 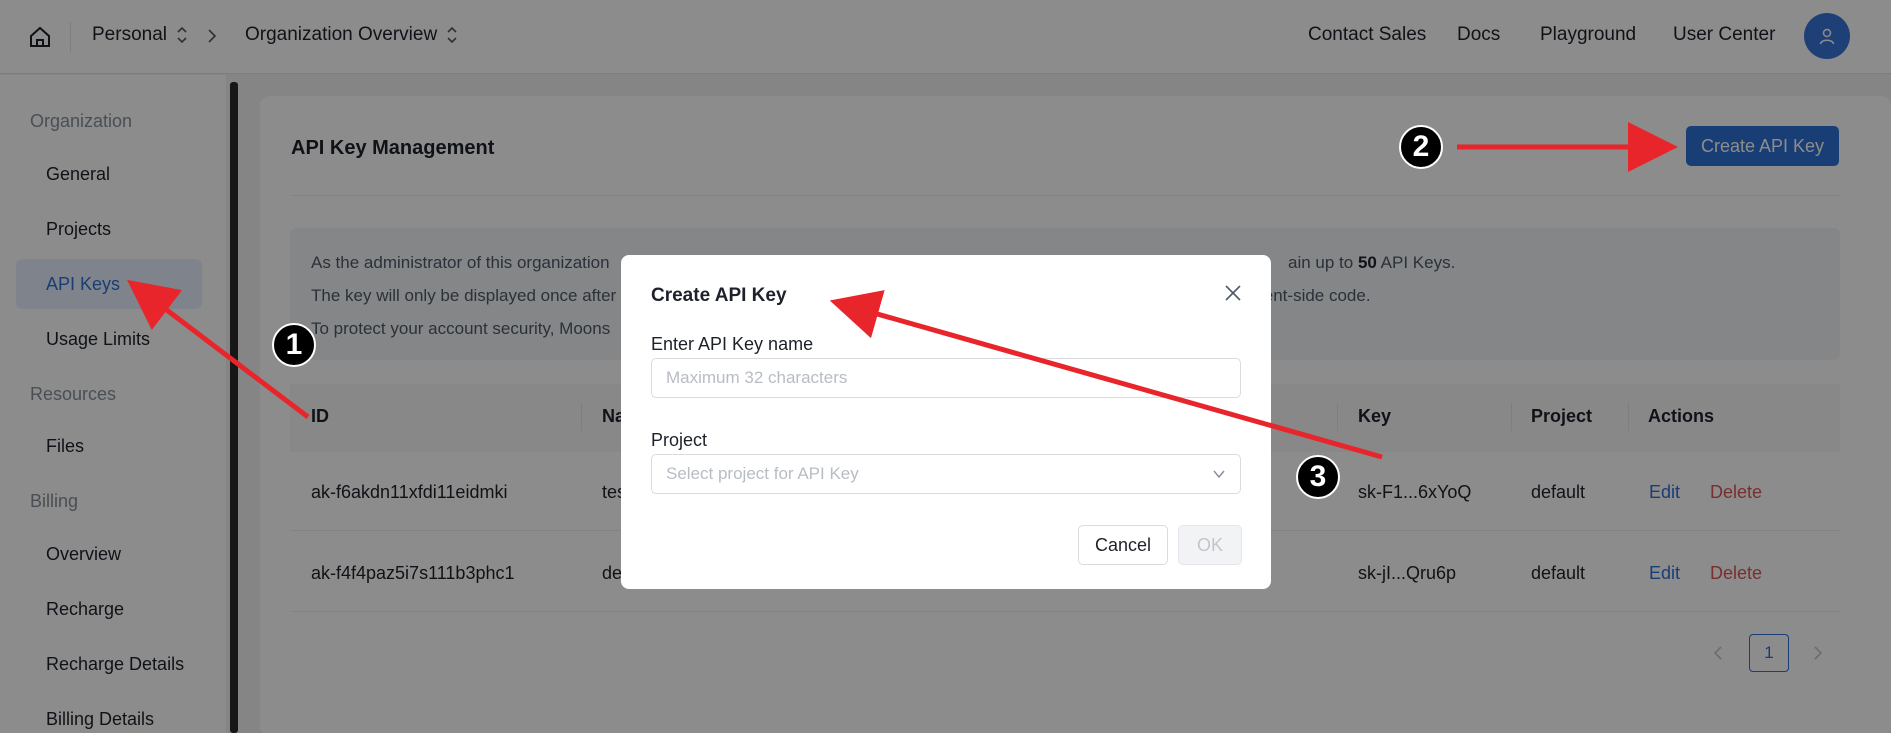 I want to click on ok-button: OK, so click(x=1210, y=545).